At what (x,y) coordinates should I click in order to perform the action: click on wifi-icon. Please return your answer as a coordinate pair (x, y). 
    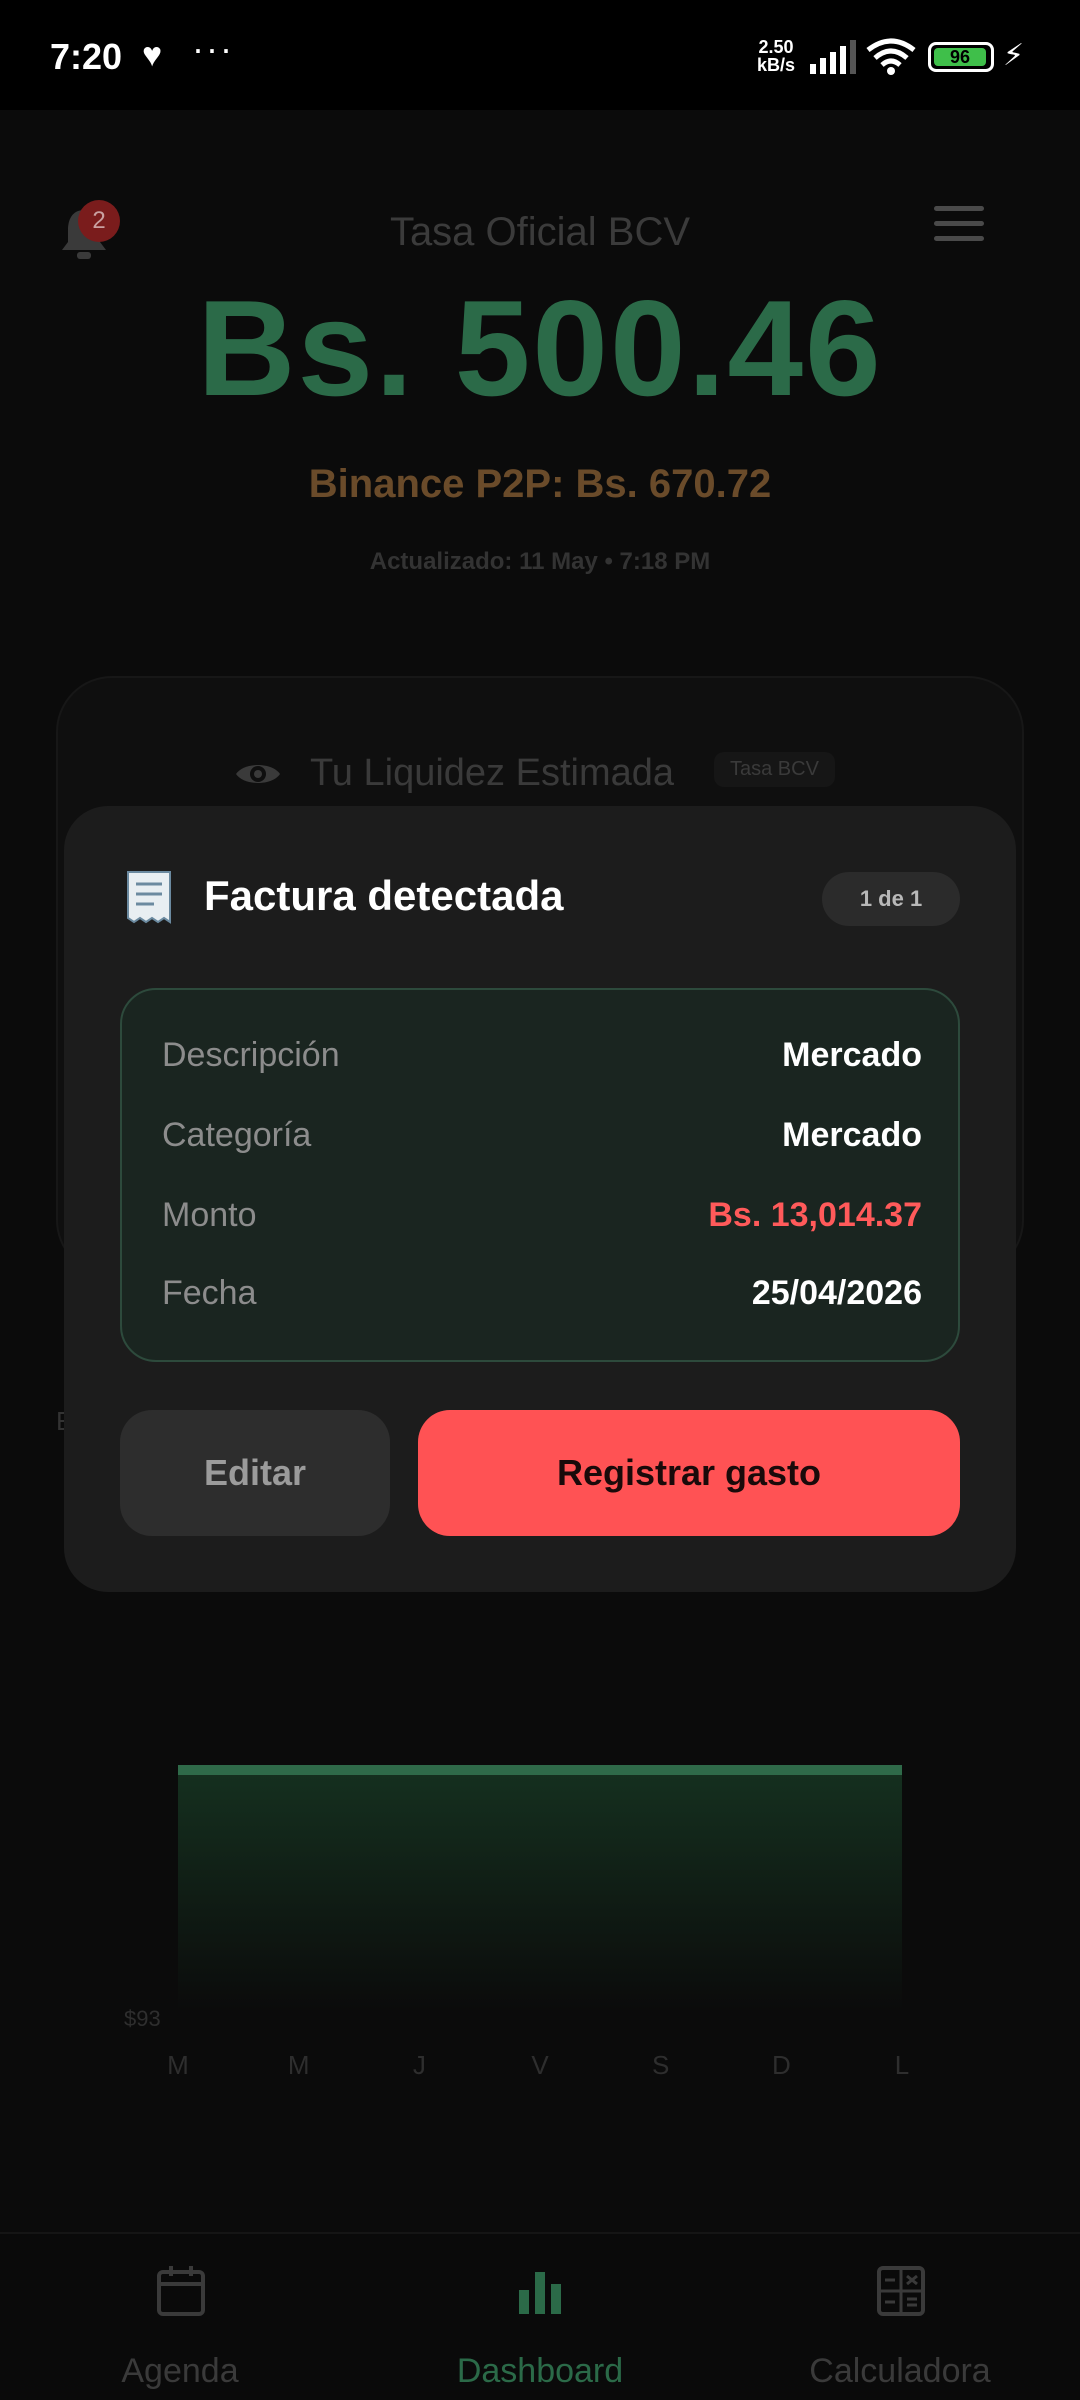
    Looking at the image, I should click on (891, 56).